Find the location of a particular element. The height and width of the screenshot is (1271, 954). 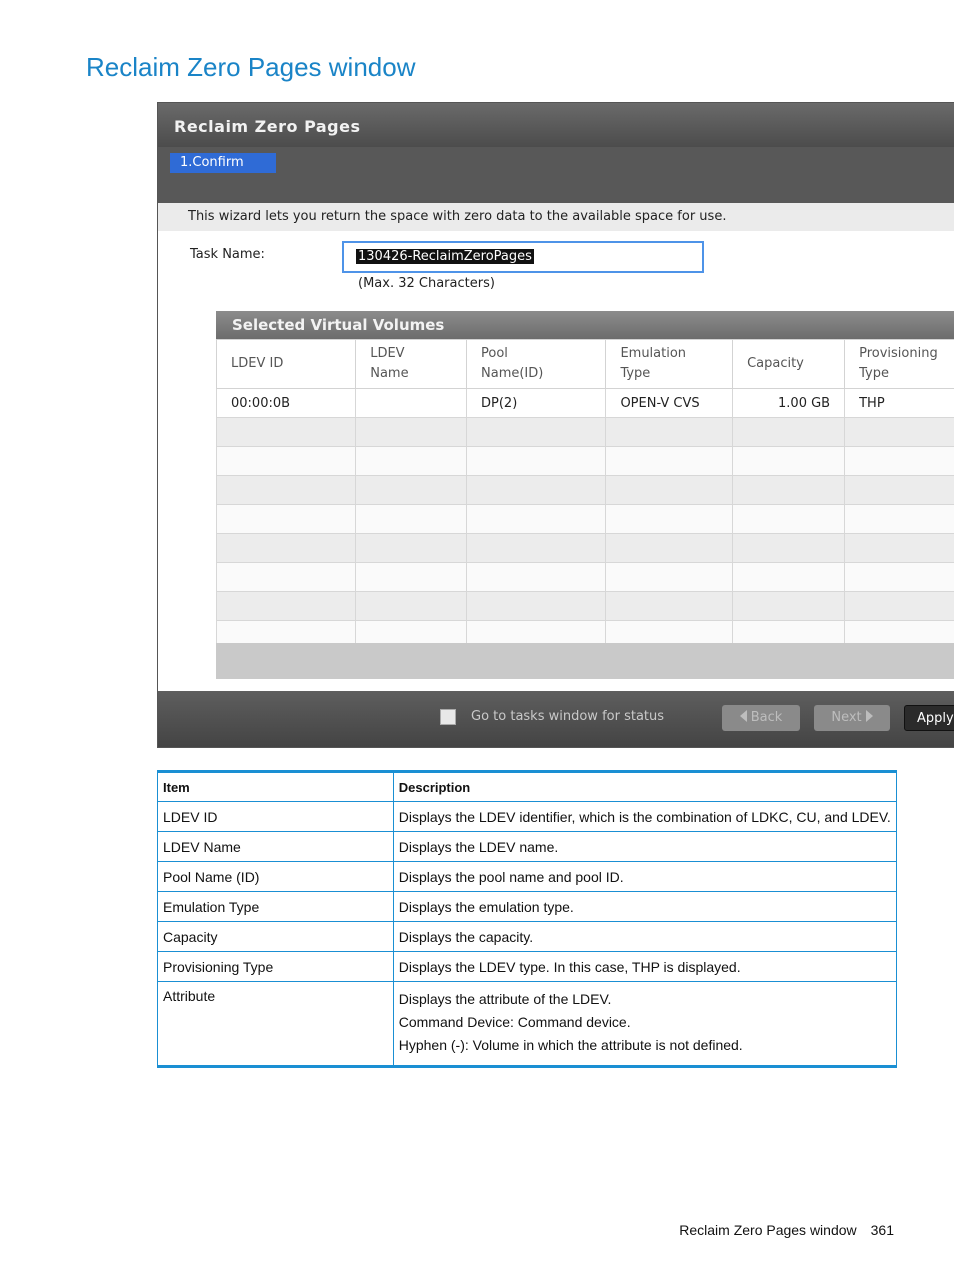

description-cell: Displays the LDEV name. is located at coordinates (645, 846).